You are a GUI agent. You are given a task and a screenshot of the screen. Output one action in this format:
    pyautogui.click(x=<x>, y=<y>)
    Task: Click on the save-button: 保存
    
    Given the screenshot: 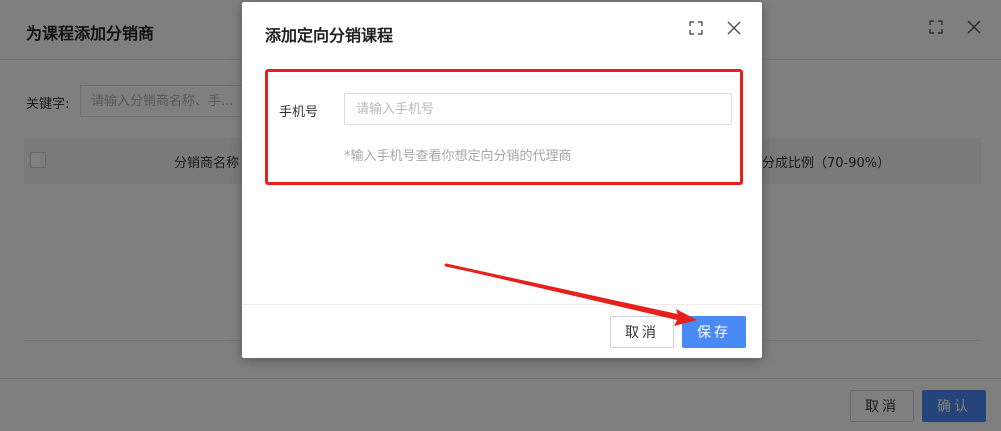 What is the action you would take?
    pyautogui.click(x=714, y=332)
    